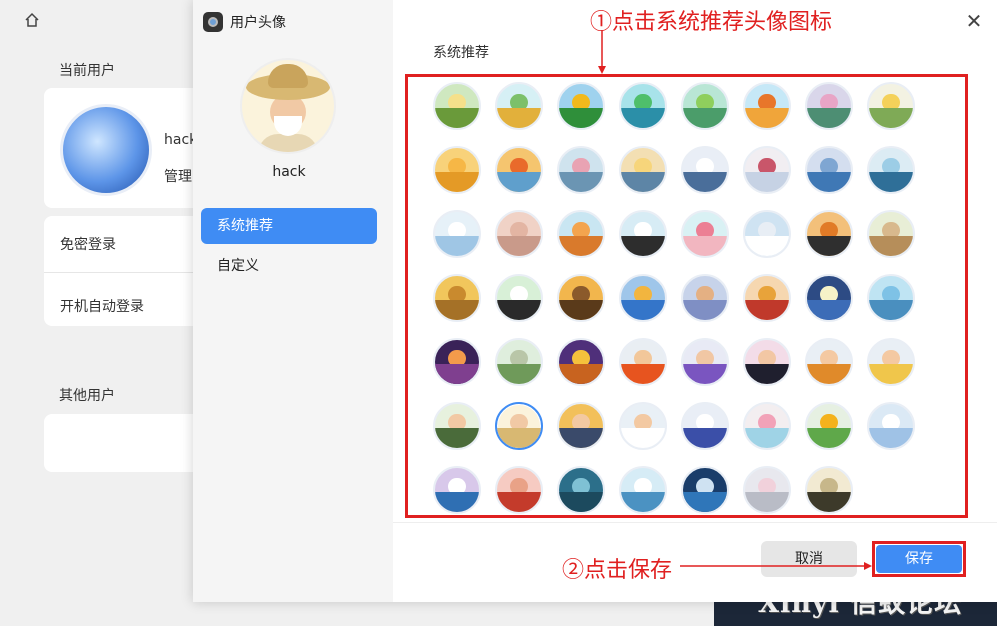 Image resolution: width=997 pixels, height=626 pixels. What do you see at coordinates (617, 570) in the screenshot?
I see `annotation-step2: ②点击保存` at bounding box center [617, 570].